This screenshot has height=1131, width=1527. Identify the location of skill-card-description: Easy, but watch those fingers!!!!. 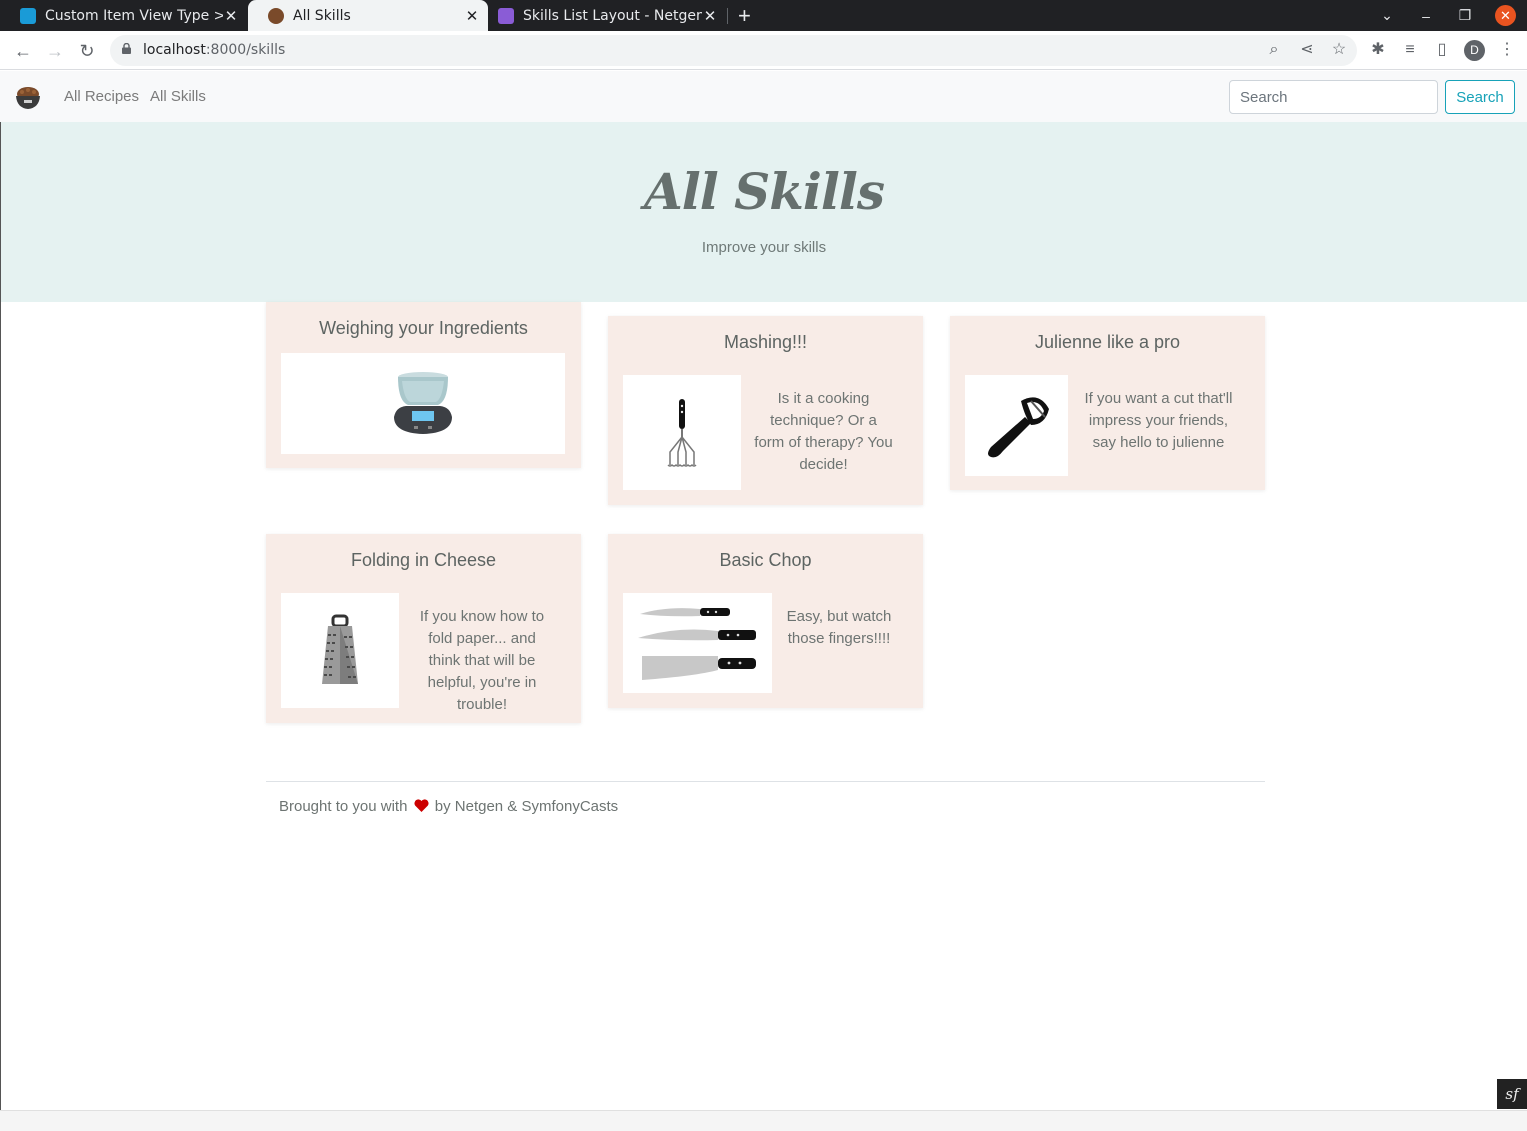
(839, 627).